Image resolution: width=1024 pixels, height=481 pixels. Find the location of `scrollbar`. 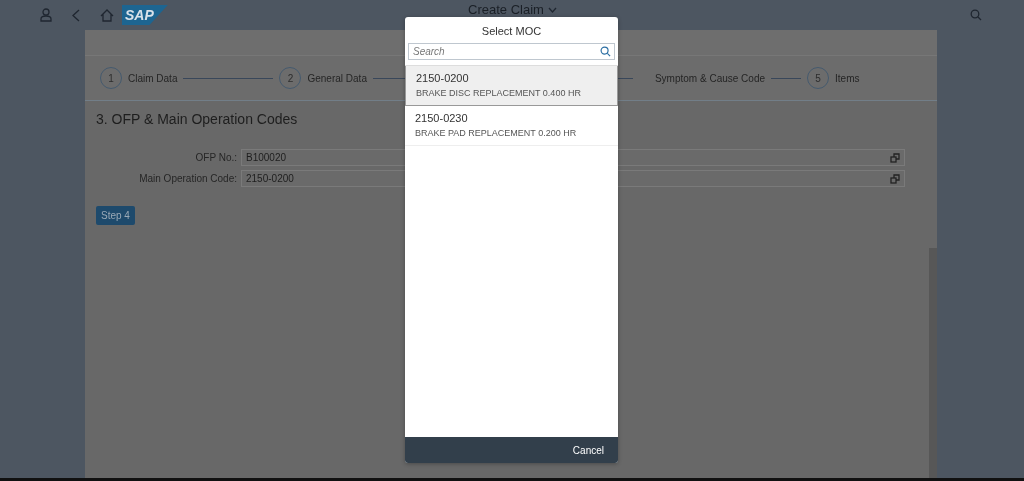

scrollbar is located at coordinates (933, 363).